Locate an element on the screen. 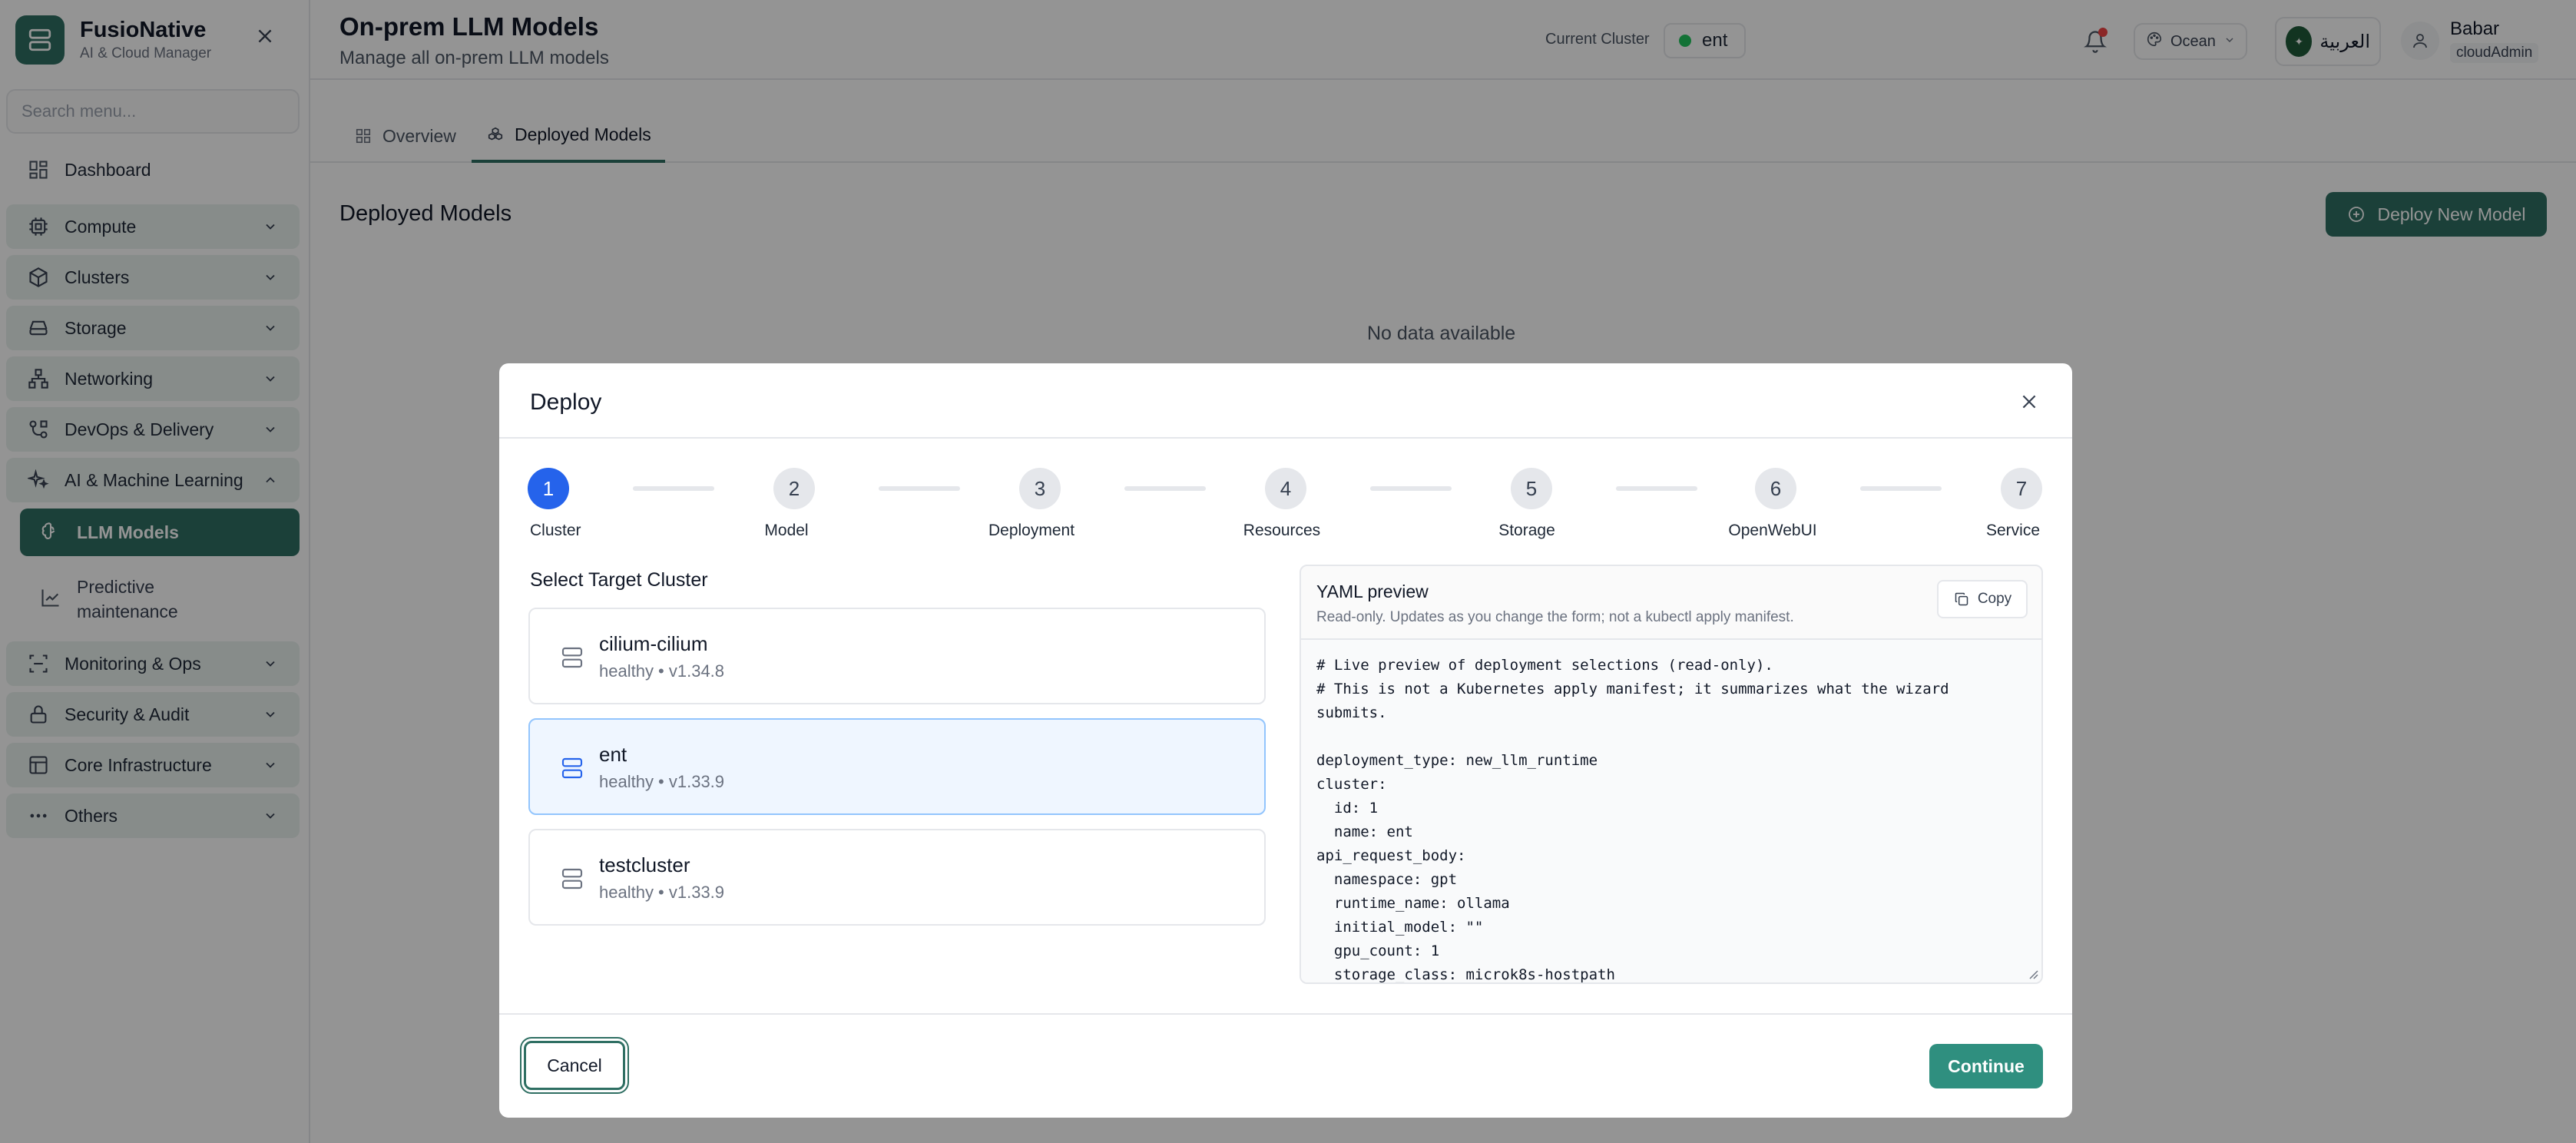  step-number: 3 is located at coordinates (1040, 489).